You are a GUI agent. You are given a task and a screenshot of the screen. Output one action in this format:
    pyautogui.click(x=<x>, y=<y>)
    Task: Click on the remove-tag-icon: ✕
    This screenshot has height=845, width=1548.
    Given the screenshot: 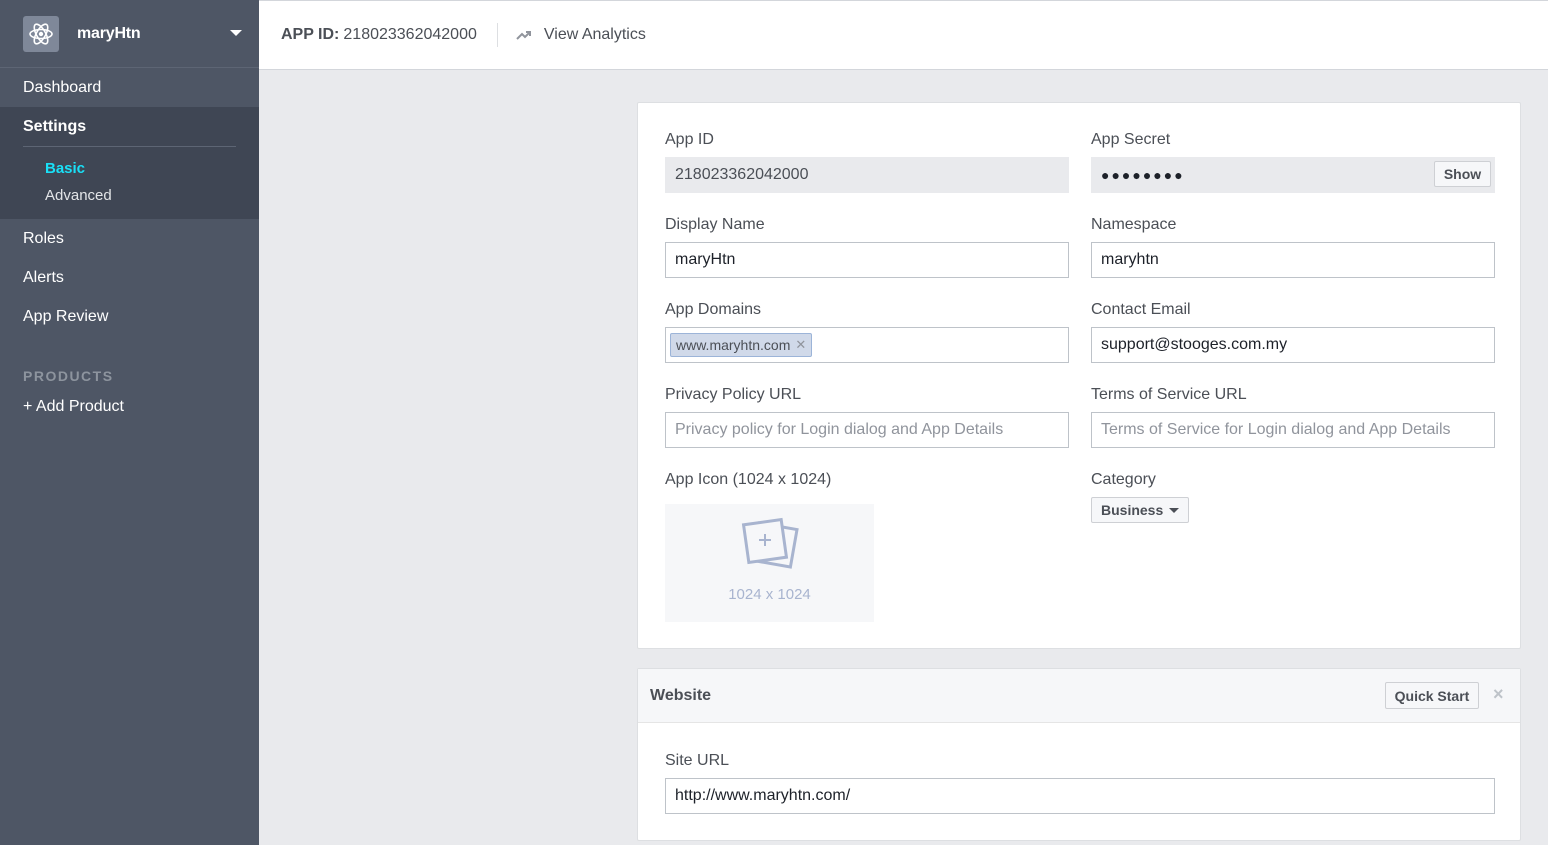 What is the action you would take?
    pyautogui.click(x=800, y=345)
    